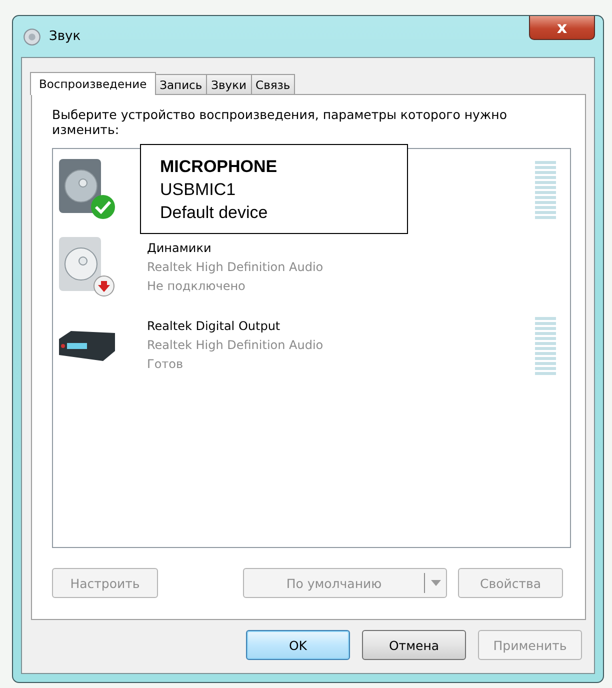 The image size is (612, 688). What do you see at coordinates (414, 645) in the screenshot?
I see `dialog-button: Отмена` at bounding box center [414, 645].